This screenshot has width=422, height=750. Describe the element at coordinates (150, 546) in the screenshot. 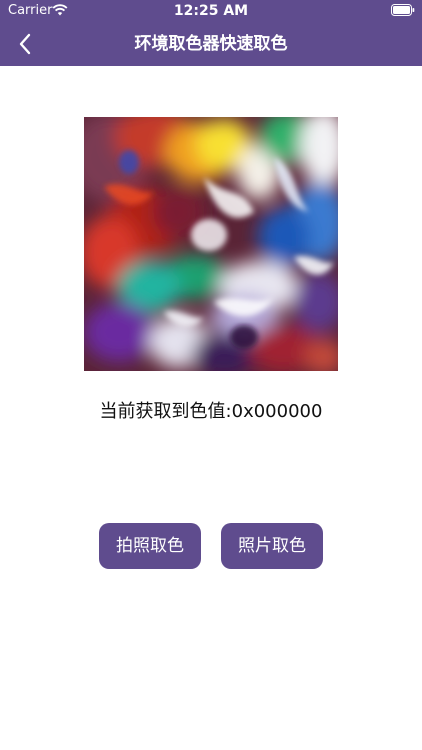

I see `camera-pick-button: 拍照取色` at that location.